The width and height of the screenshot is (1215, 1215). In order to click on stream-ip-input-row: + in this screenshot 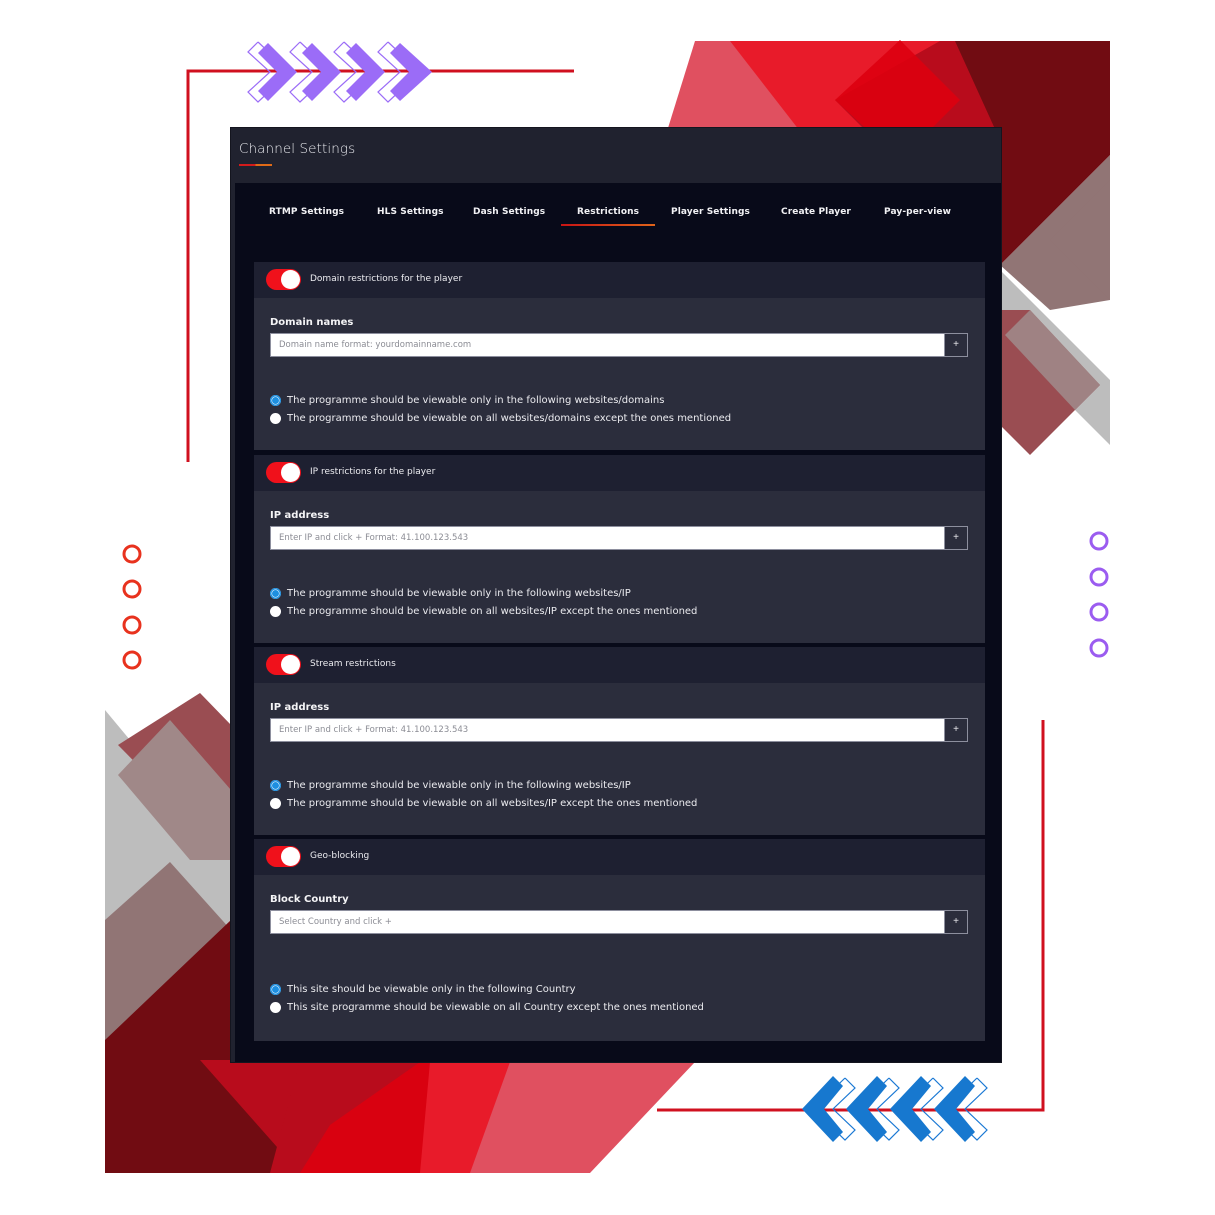, I will do `click(619, 730)`.